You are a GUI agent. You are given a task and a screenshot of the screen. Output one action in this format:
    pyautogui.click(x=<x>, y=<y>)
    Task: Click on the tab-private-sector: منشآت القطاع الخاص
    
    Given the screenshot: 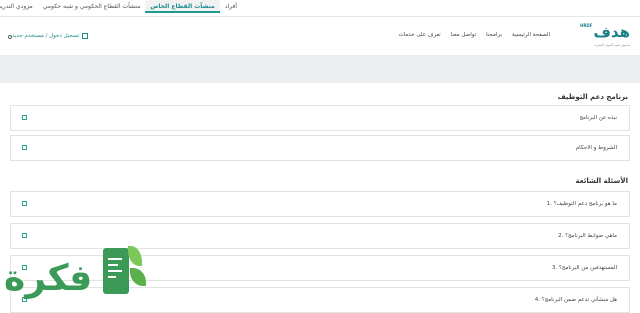 What is the action you would take?
    pyautogui.click(x=182, y=6)
    